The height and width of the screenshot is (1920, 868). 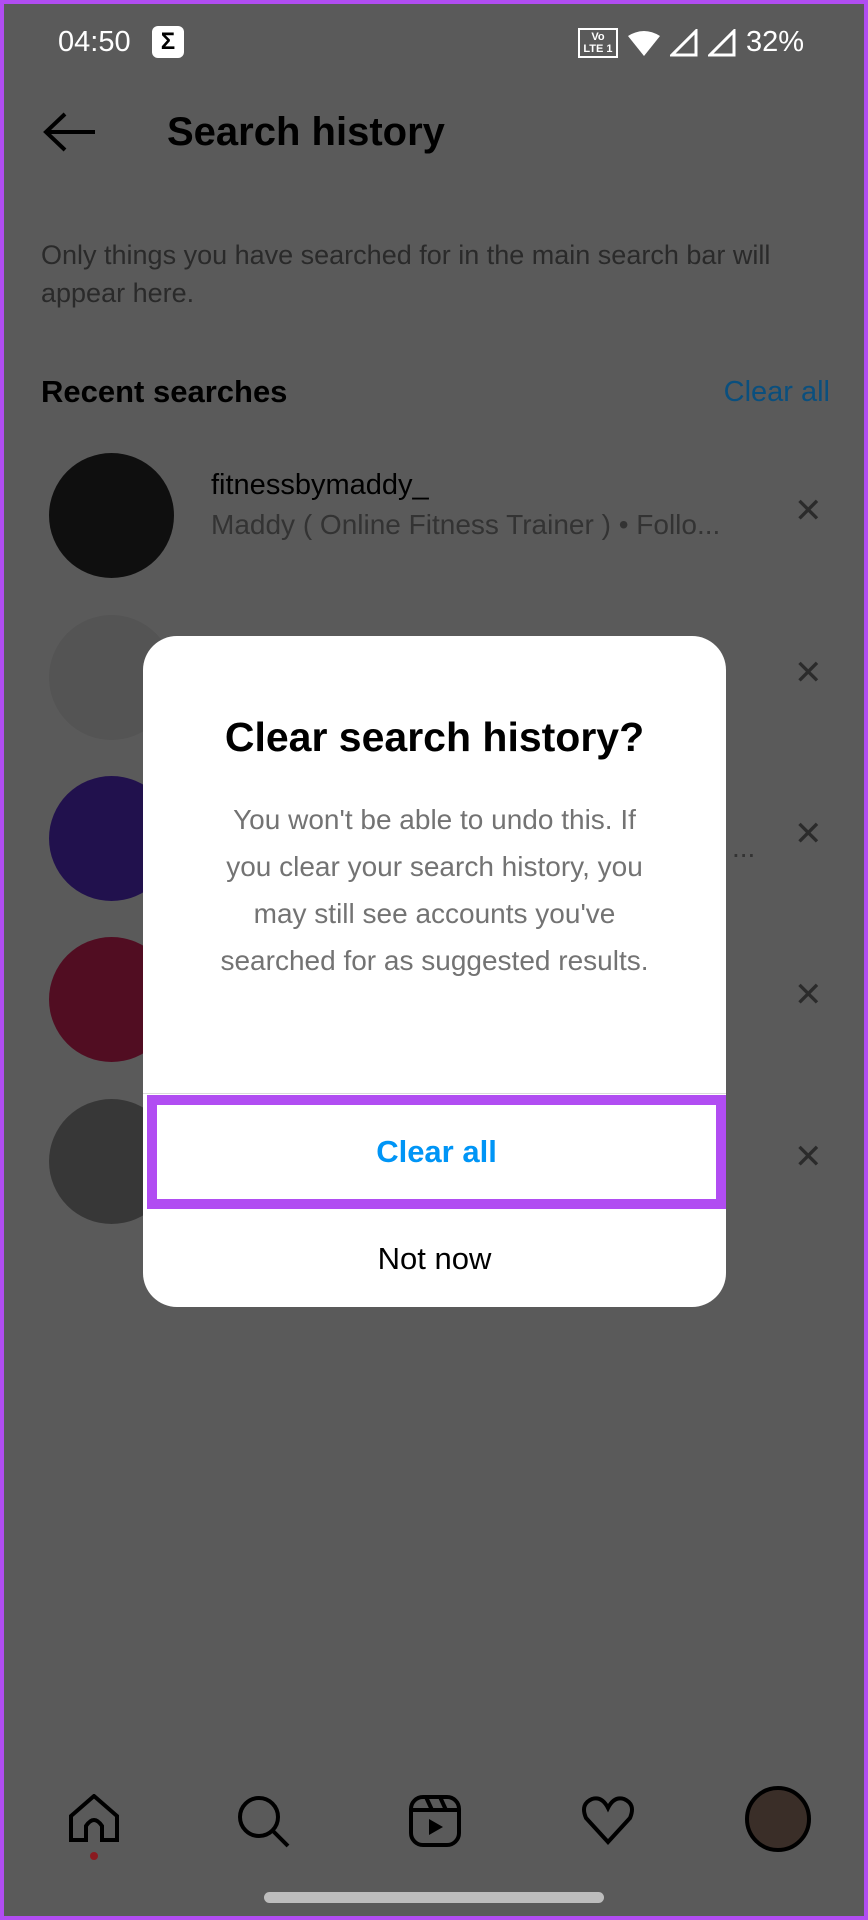 I want to click on status-time: 04:50, so click(x=94, y=42).